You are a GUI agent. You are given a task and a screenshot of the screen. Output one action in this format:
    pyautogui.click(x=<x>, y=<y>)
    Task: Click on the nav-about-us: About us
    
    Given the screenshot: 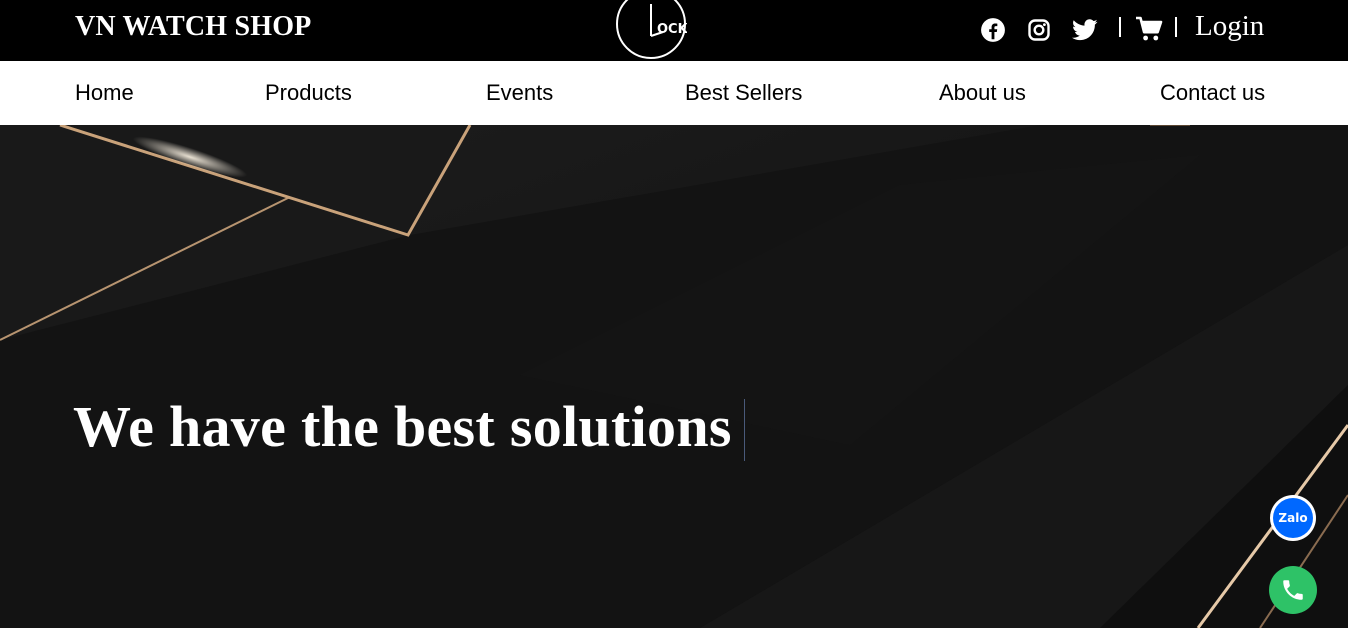 What is the action you would take?
    pyautogui.click(x=982, y=93)
    